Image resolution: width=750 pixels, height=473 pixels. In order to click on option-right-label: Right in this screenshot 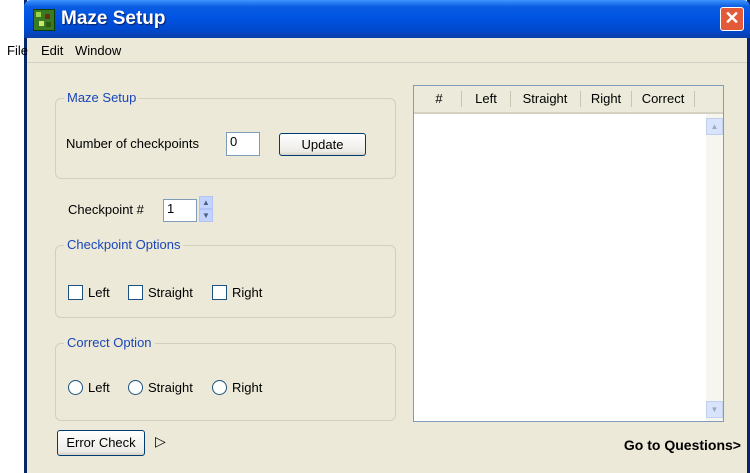, I will do `click(247, 292)`.